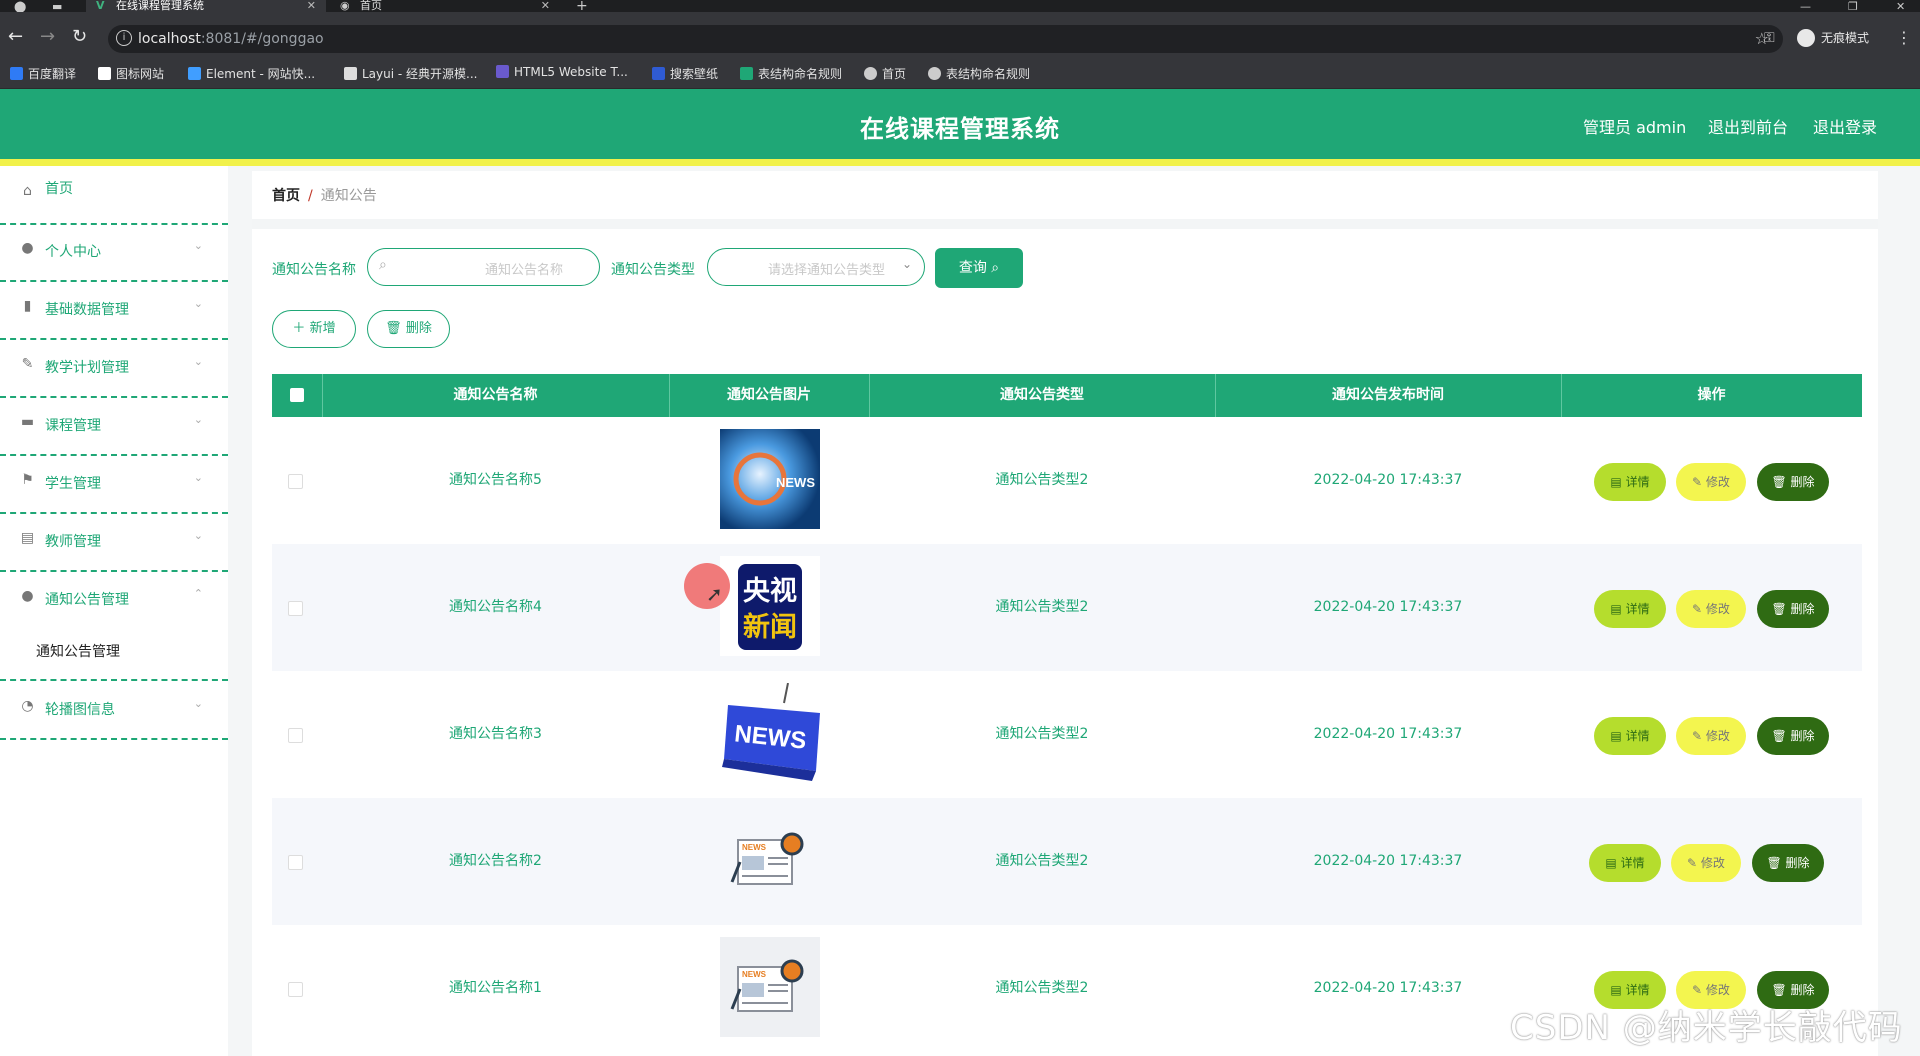  What do you see at coordinates (694, 74) in the screenshot?
I see `bookmark-label: 搜索壁纸` at bounding box center [694, 74].